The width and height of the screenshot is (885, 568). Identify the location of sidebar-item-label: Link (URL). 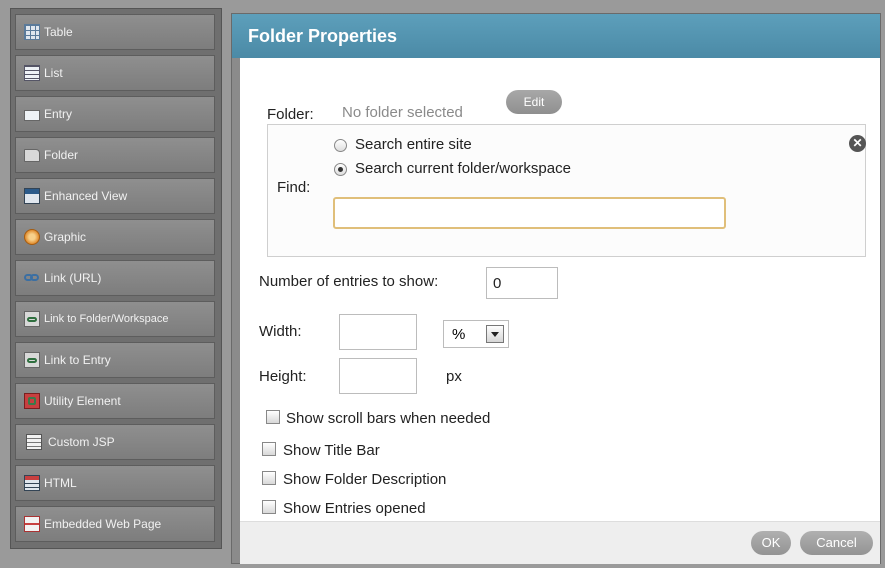
(73, 278).